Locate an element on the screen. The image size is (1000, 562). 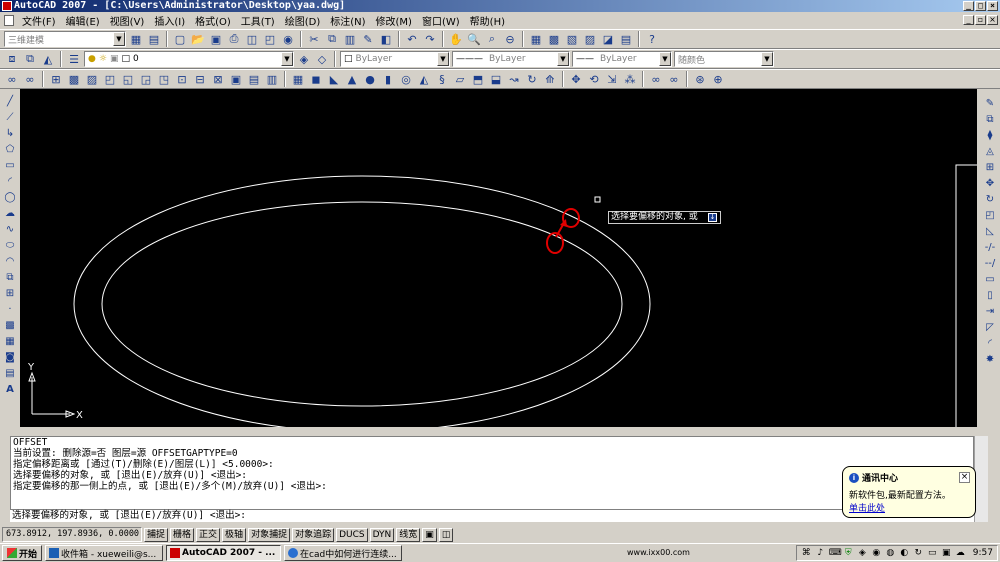
sheet-set-icon: ▨ is located at coordinates (590, 39).